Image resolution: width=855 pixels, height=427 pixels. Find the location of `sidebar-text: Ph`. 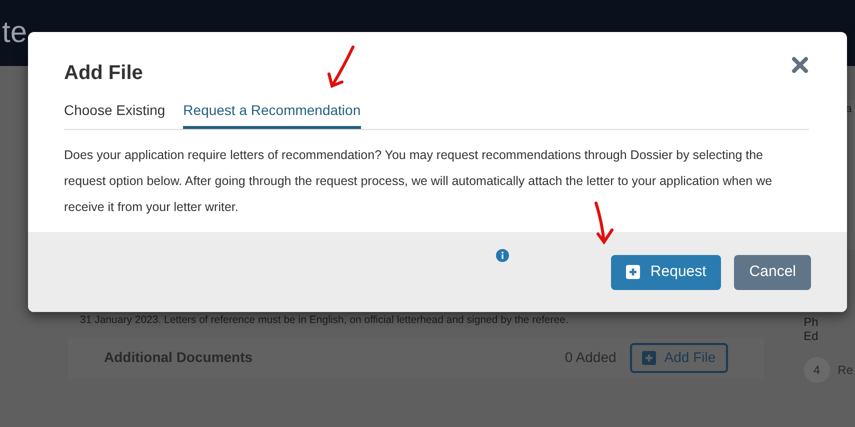

sidebar-text: Ph is located at coordinates (812, 322).